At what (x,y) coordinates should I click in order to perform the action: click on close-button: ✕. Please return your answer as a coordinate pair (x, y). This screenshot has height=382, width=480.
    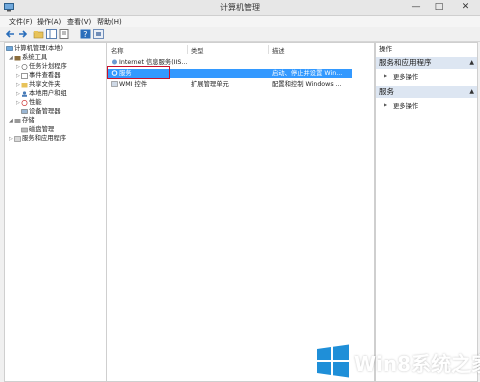
    Looking at the image, I should click on (465, 7).